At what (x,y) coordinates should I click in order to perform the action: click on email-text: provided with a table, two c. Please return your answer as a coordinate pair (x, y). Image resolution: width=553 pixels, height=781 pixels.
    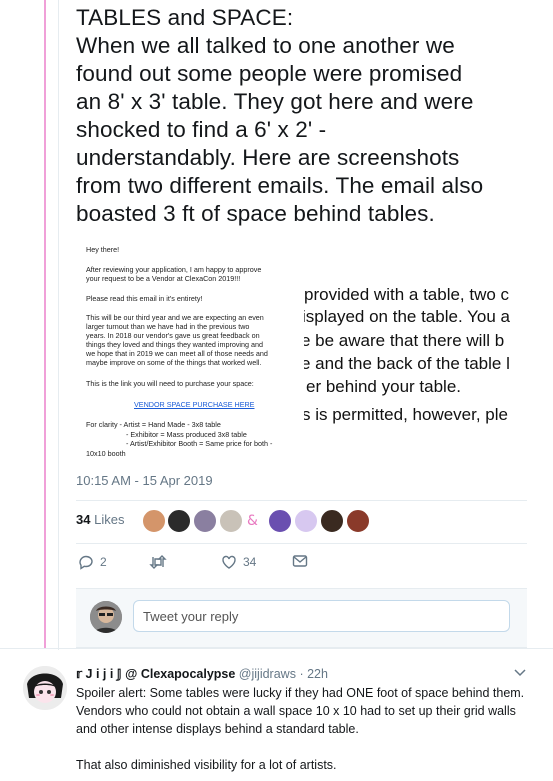
    Looking at the image, I should click on (407, 294).